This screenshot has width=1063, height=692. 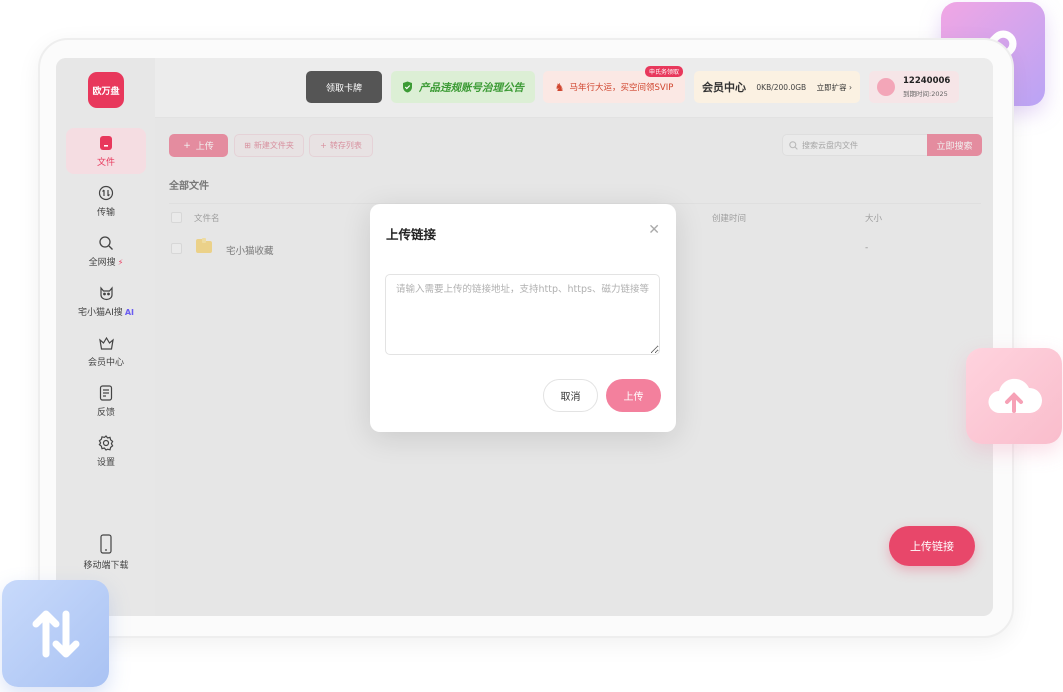 I want to click on swap-arrows-icon, so click(x=55, y=633).